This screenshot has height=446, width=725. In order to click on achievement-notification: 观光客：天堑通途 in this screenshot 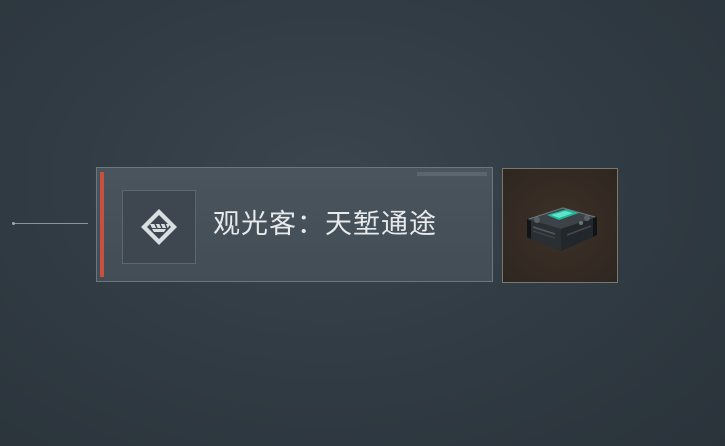, I will do `click(294, 224)`.